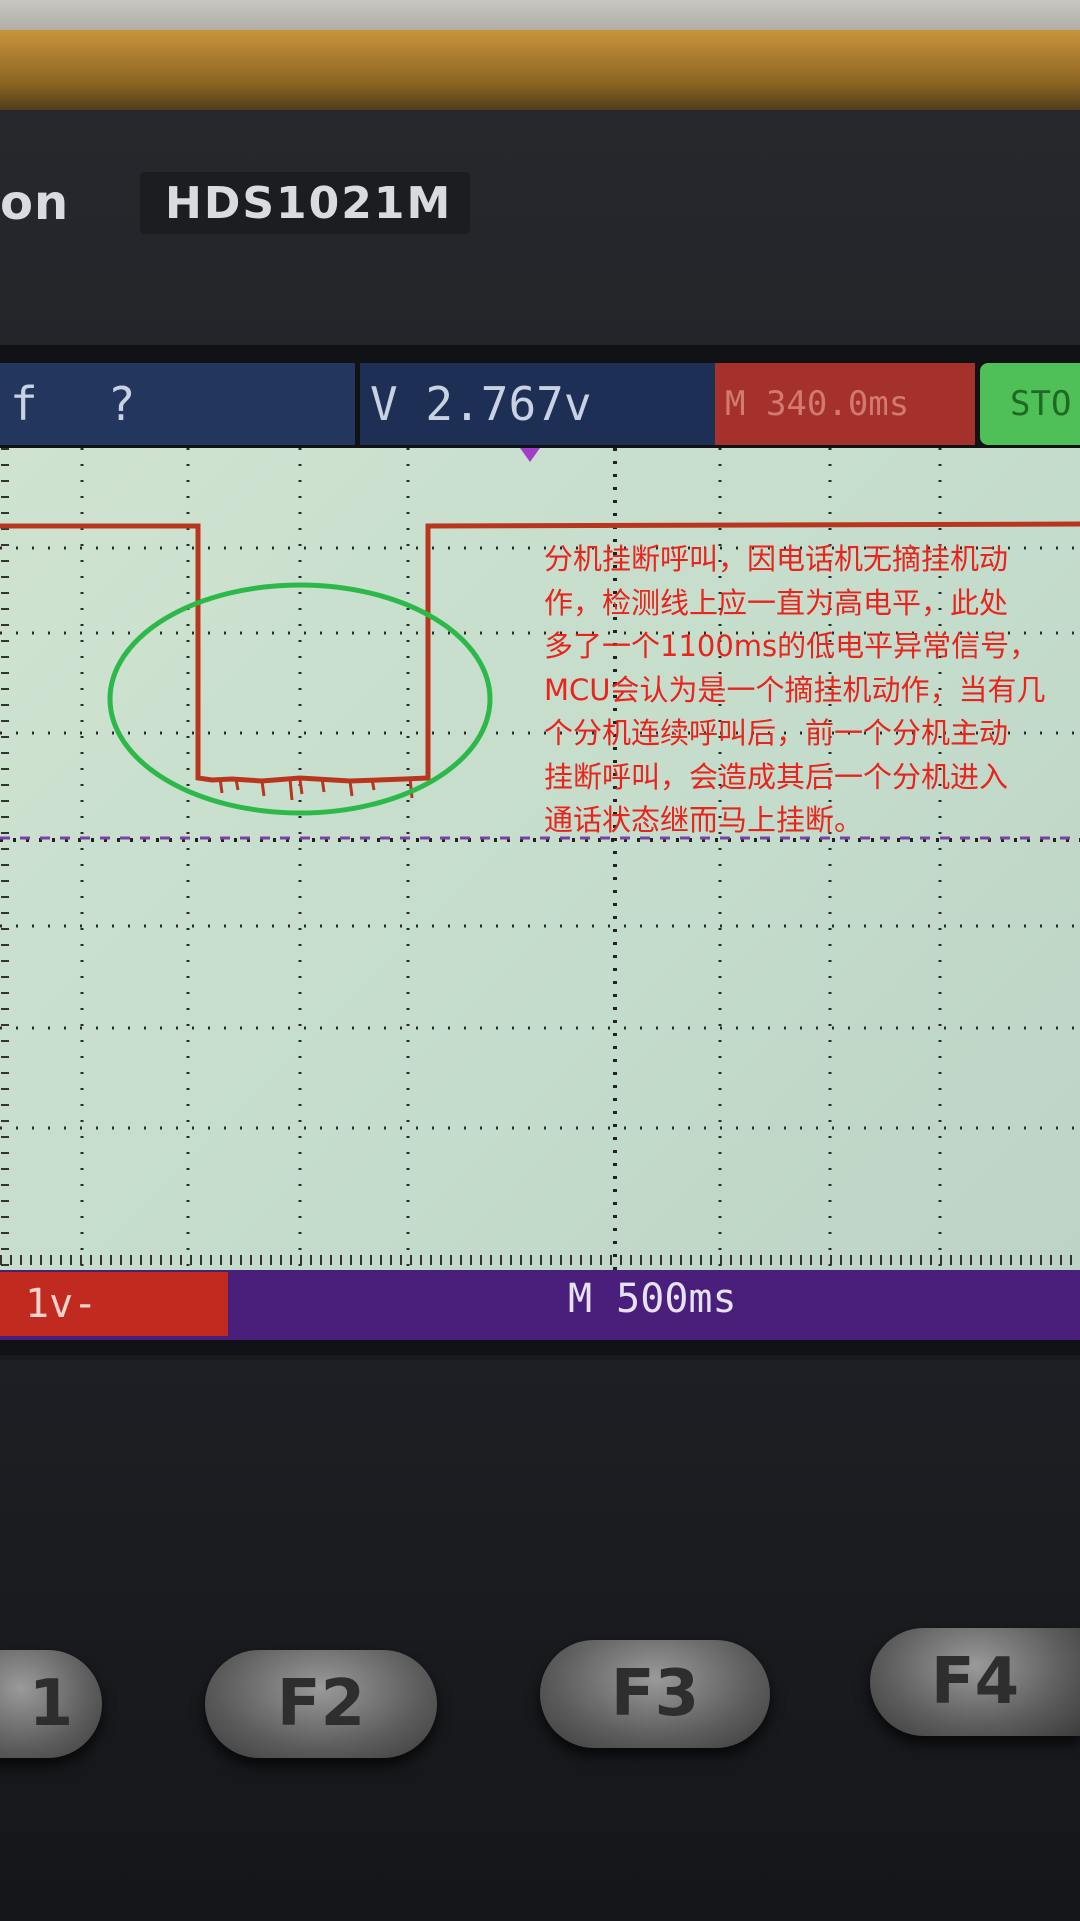 The width and height of the screenshot is (1080, 1921). Describe the element at coordinates (309, 203) in the screenshot. I see `model-label: HDS1021M` at that location.